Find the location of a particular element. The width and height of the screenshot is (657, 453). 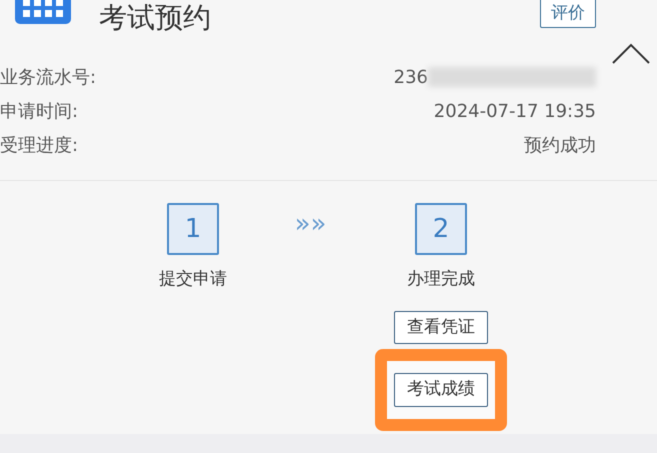

step-label: 办理完成 is located at coordinates (441, 279).